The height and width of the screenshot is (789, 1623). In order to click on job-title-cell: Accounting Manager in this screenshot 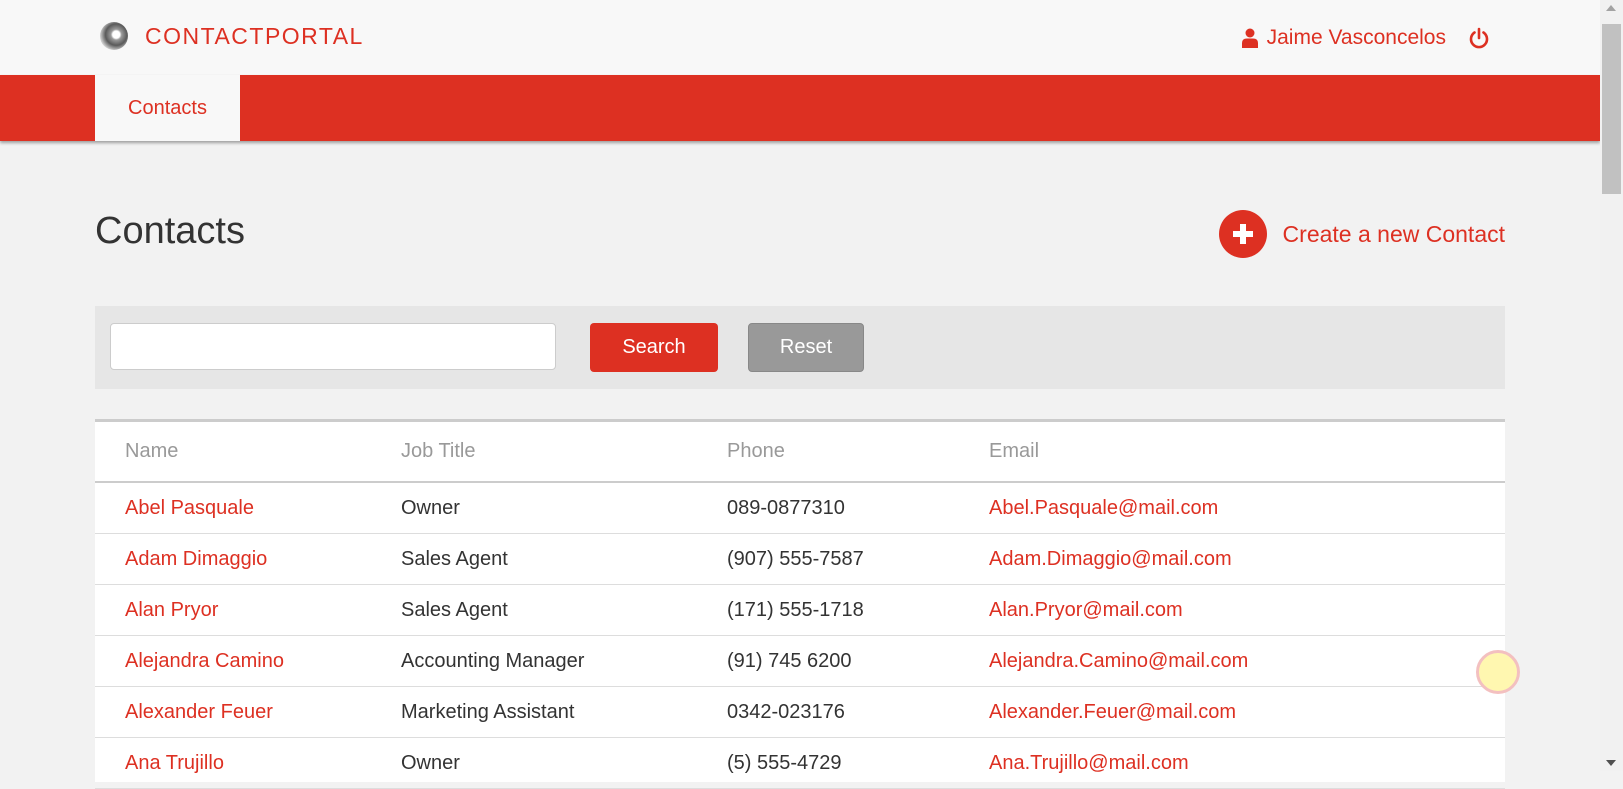, I will do `click(564, 661)`.